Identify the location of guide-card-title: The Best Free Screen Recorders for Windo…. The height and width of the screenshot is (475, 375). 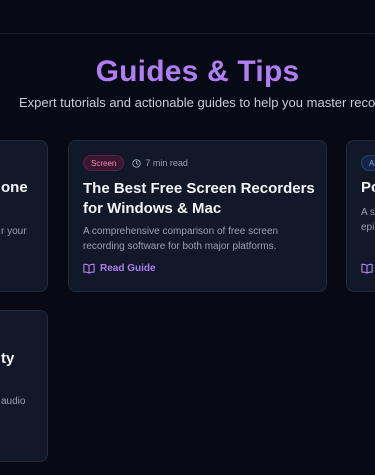
(199, 198).